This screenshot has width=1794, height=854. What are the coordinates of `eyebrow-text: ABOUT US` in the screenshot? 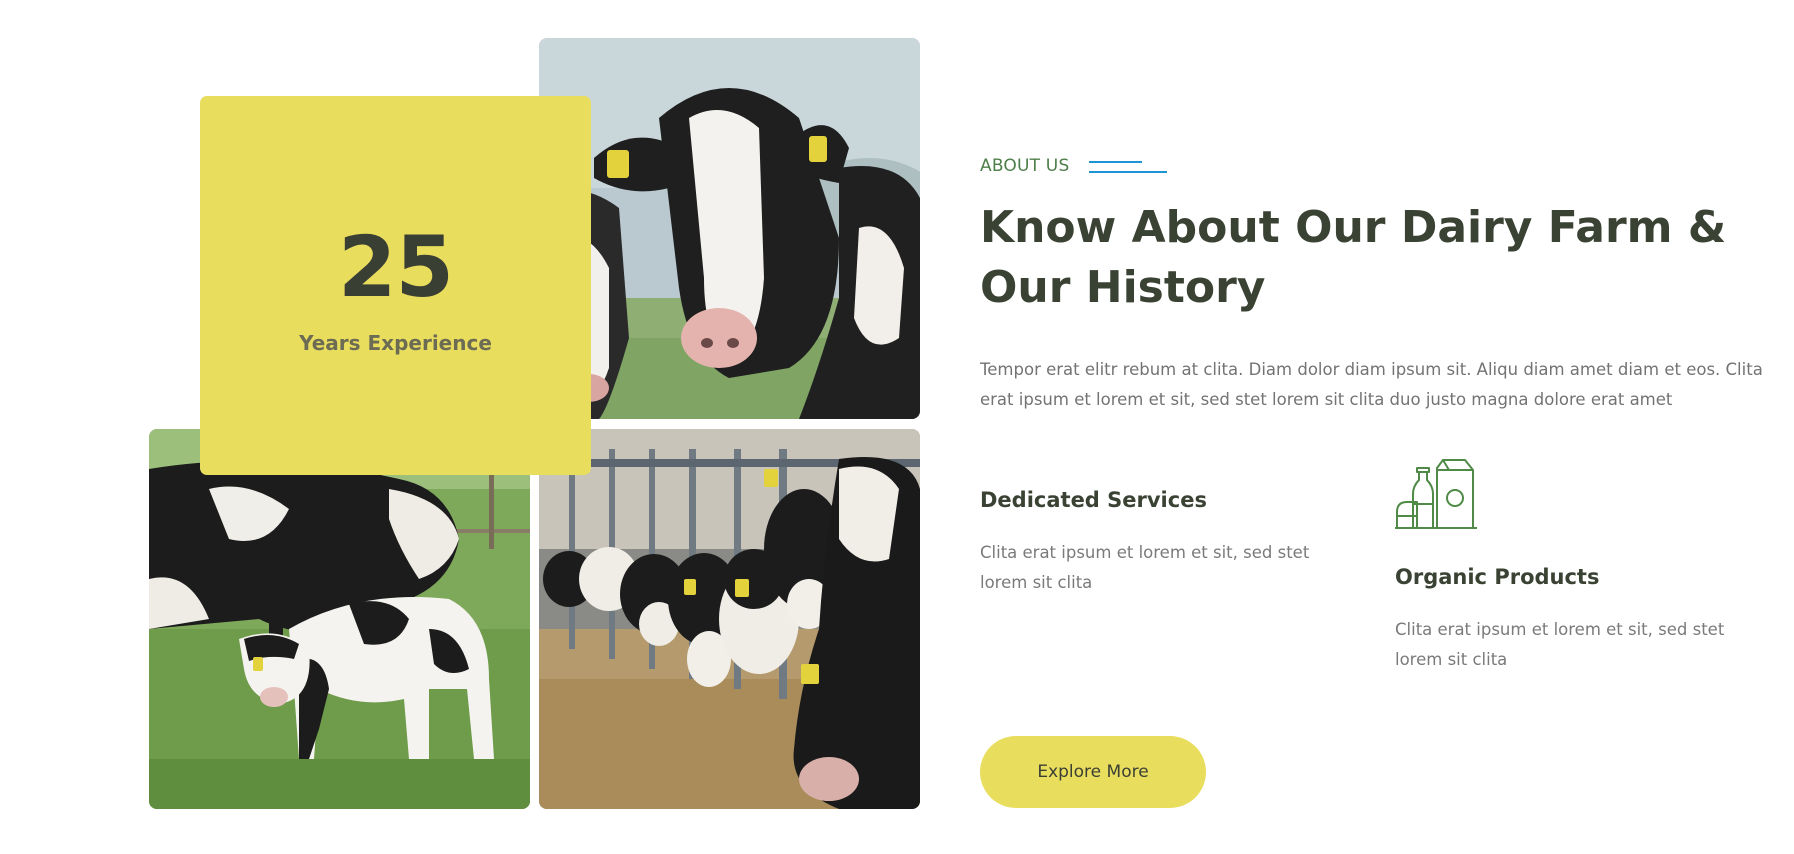 It's located at (1025, 166).